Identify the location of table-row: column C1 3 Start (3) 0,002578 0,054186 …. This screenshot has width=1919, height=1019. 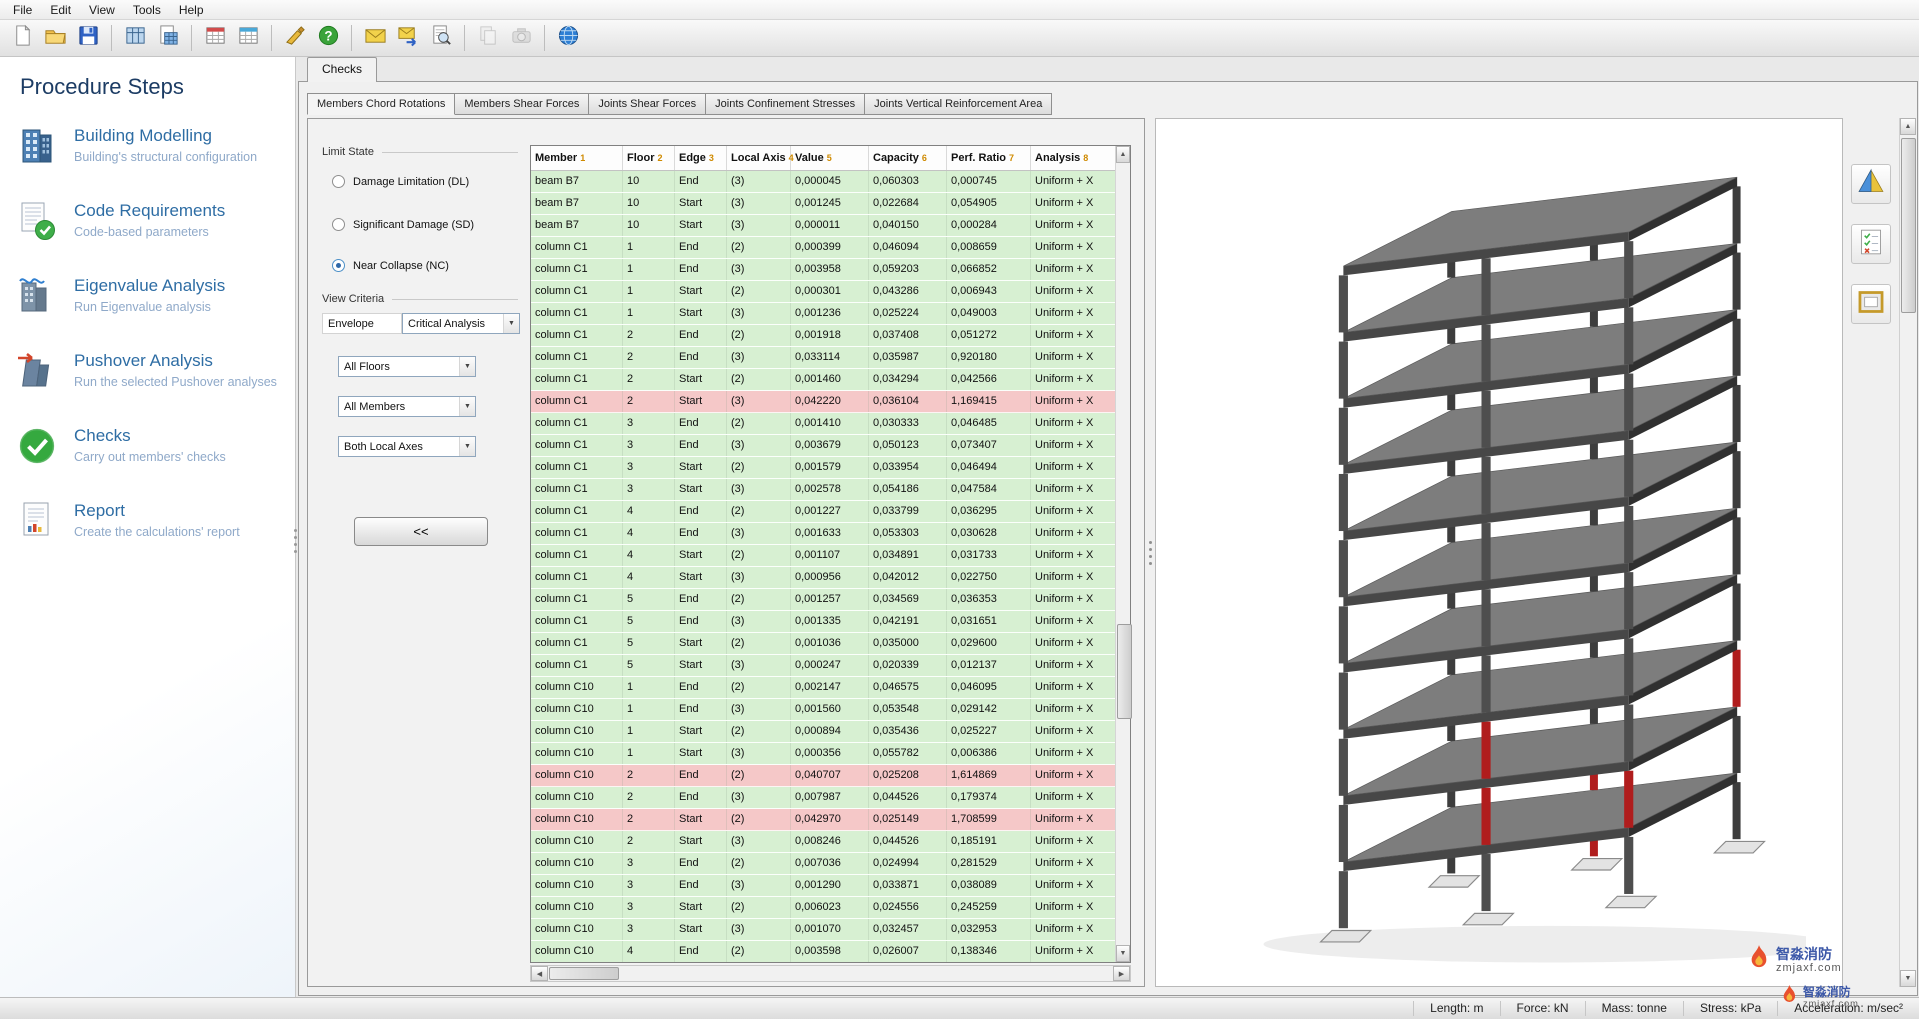
(823, 490).